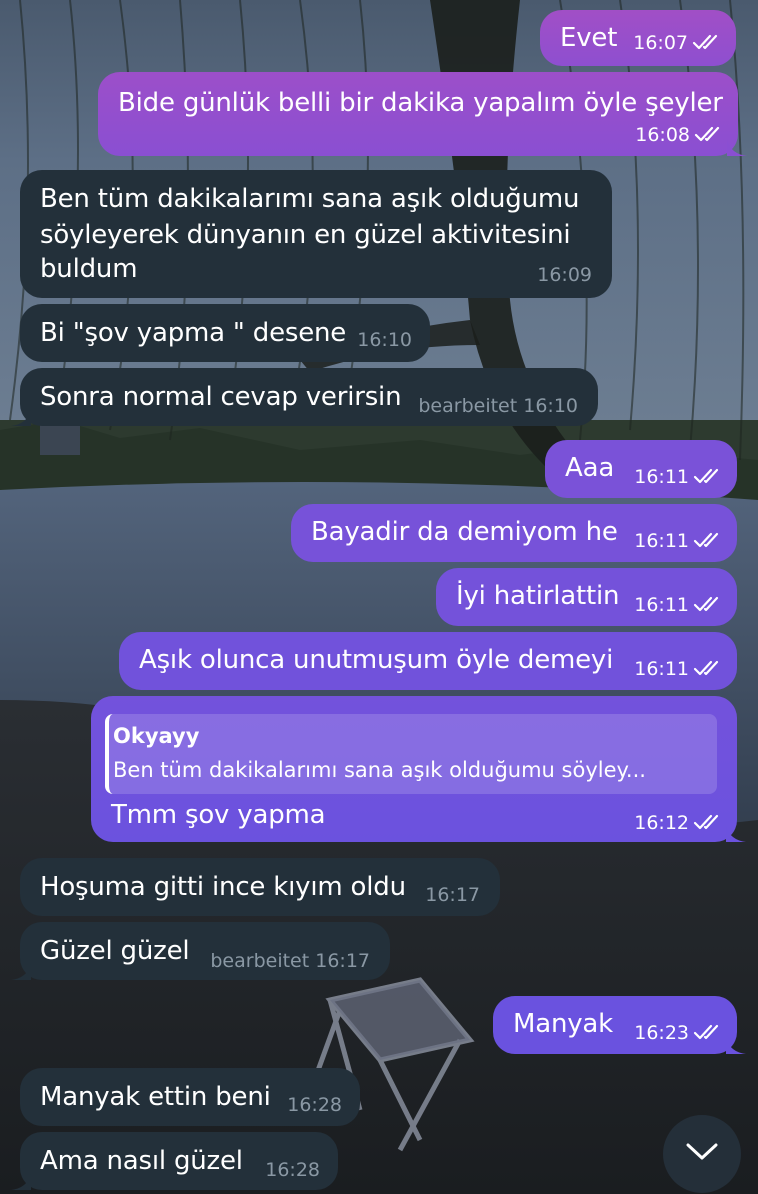 Image resolution: width=758 pixels, height=1194 pixels. Describe the element at coordinates (677, 43) in the screenshot. I see `message-time: 16:07` at that location.